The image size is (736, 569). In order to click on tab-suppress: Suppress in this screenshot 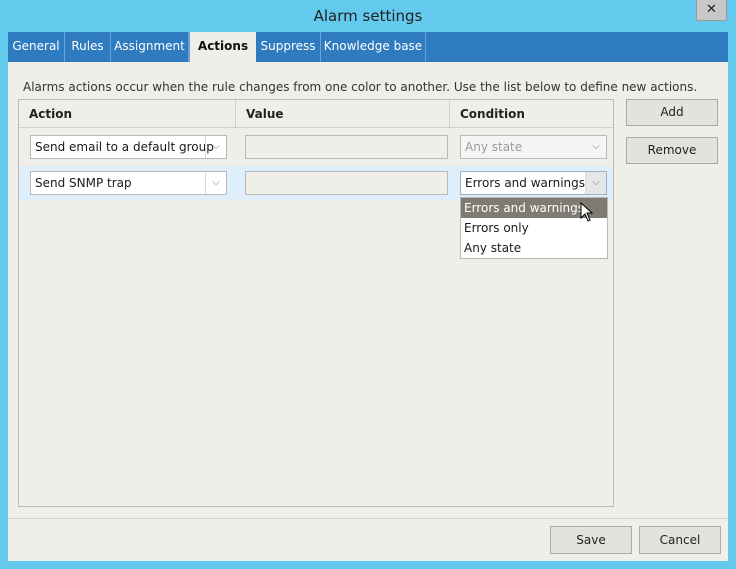, I will do `click(288, 47)`.